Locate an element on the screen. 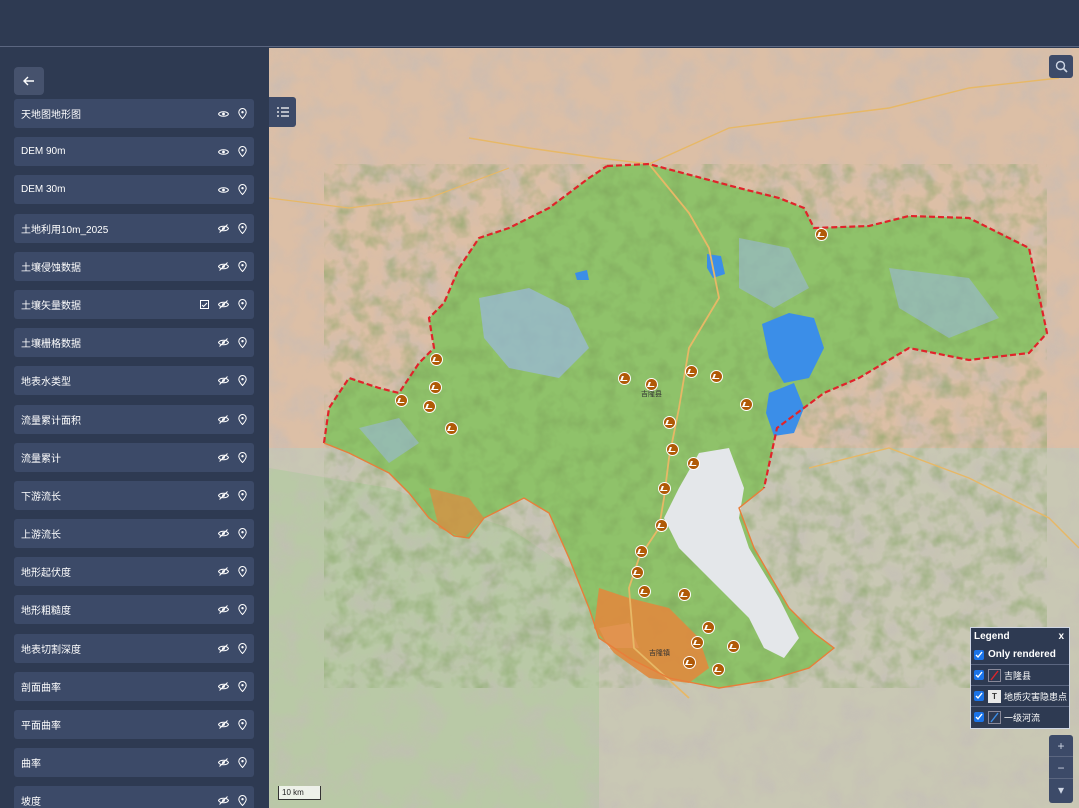  zoom-out-button: − is located at coordinates (1061, 768).